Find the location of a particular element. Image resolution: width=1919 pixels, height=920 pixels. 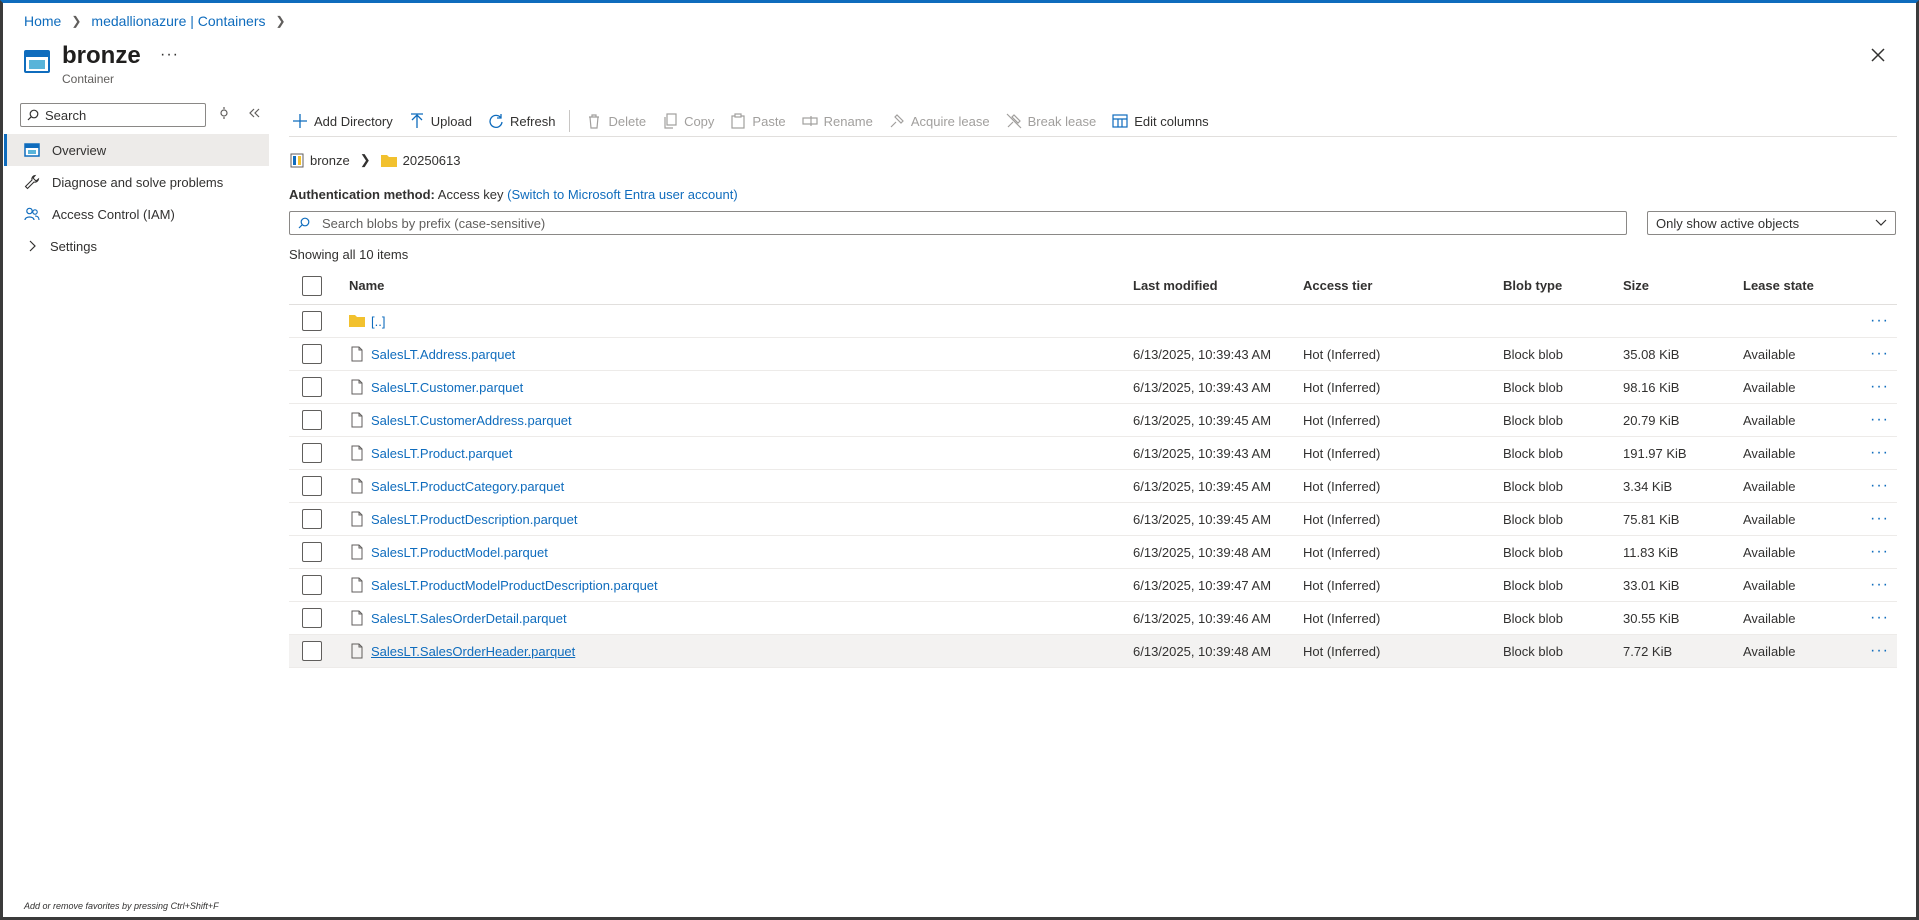

col-access-tier: Access tier is located at coordinates (1403, 285).